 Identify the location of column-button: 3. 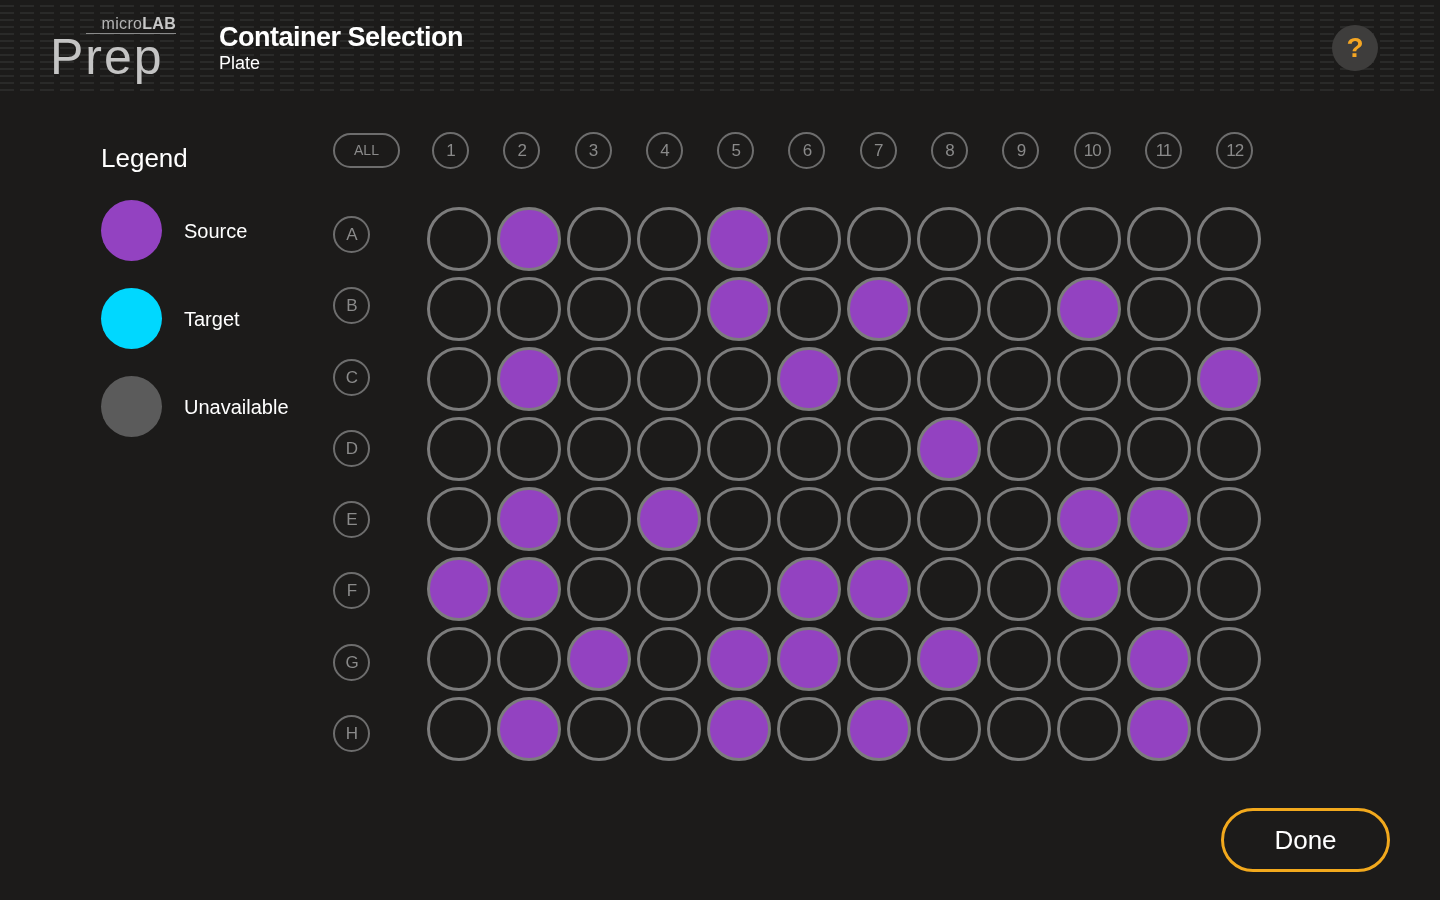
(593, 150).